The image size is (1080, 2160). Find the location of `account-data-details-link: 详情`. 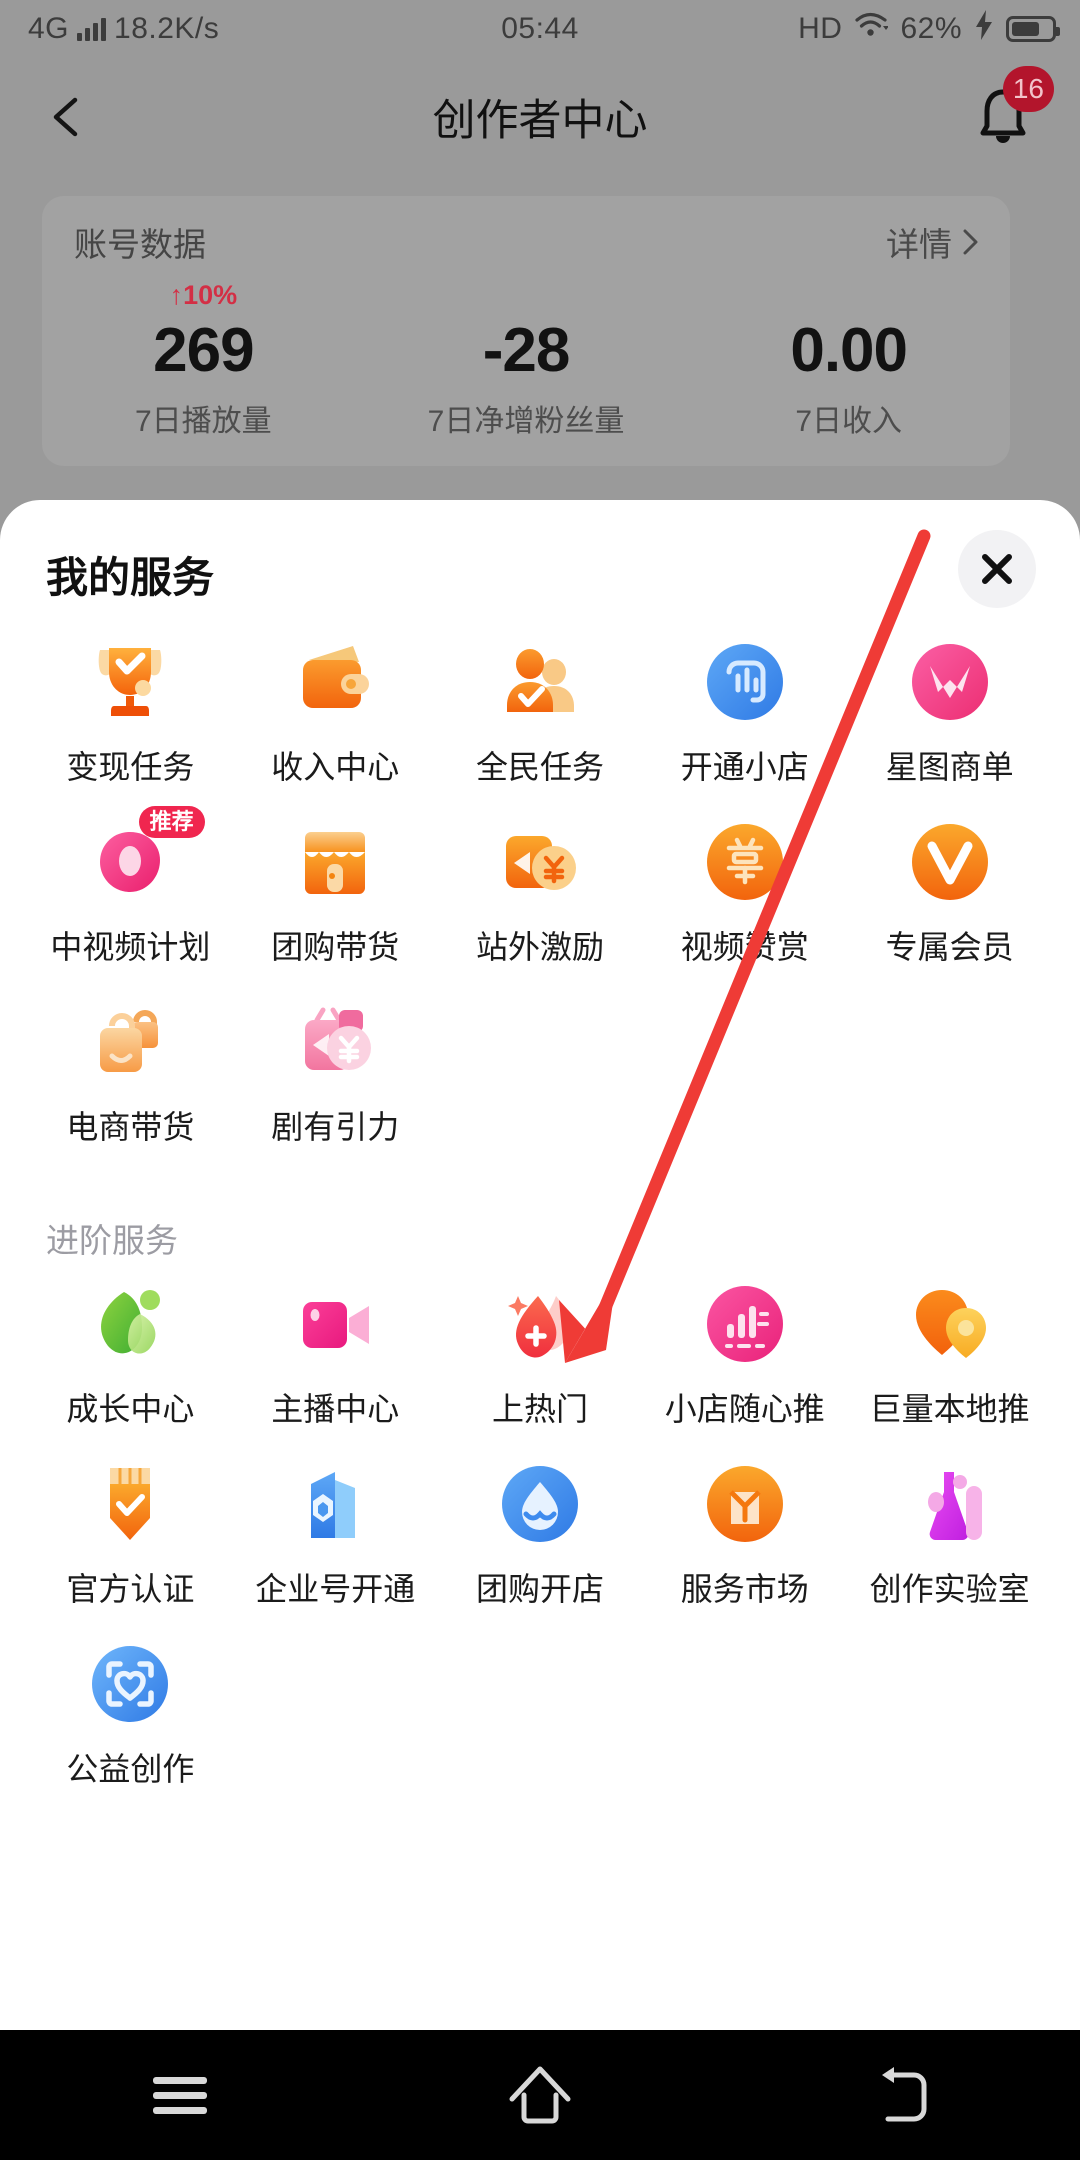

account-data-details-link: 详情 is located at coordinates (933, 242).